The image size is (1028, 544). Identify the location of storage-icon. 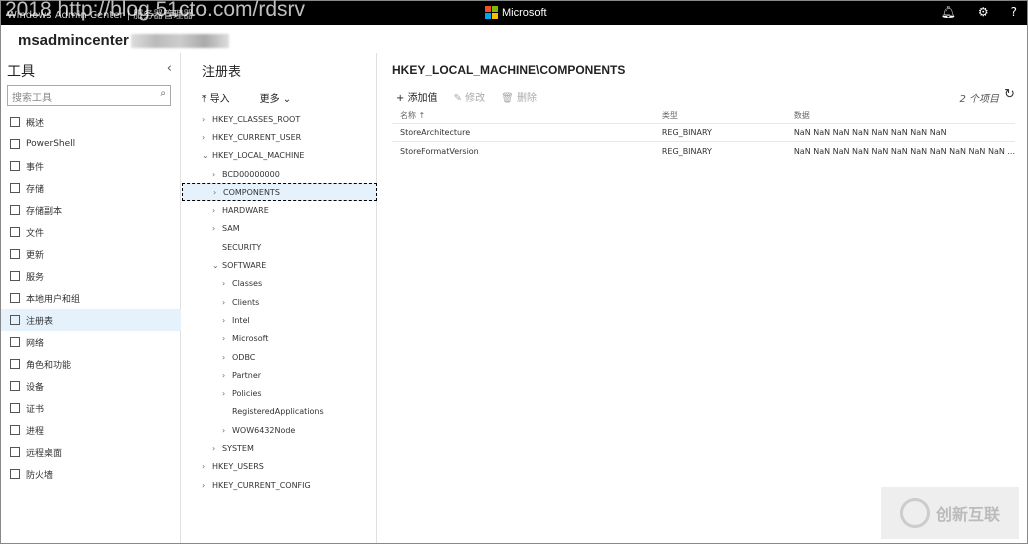
(15, 188).